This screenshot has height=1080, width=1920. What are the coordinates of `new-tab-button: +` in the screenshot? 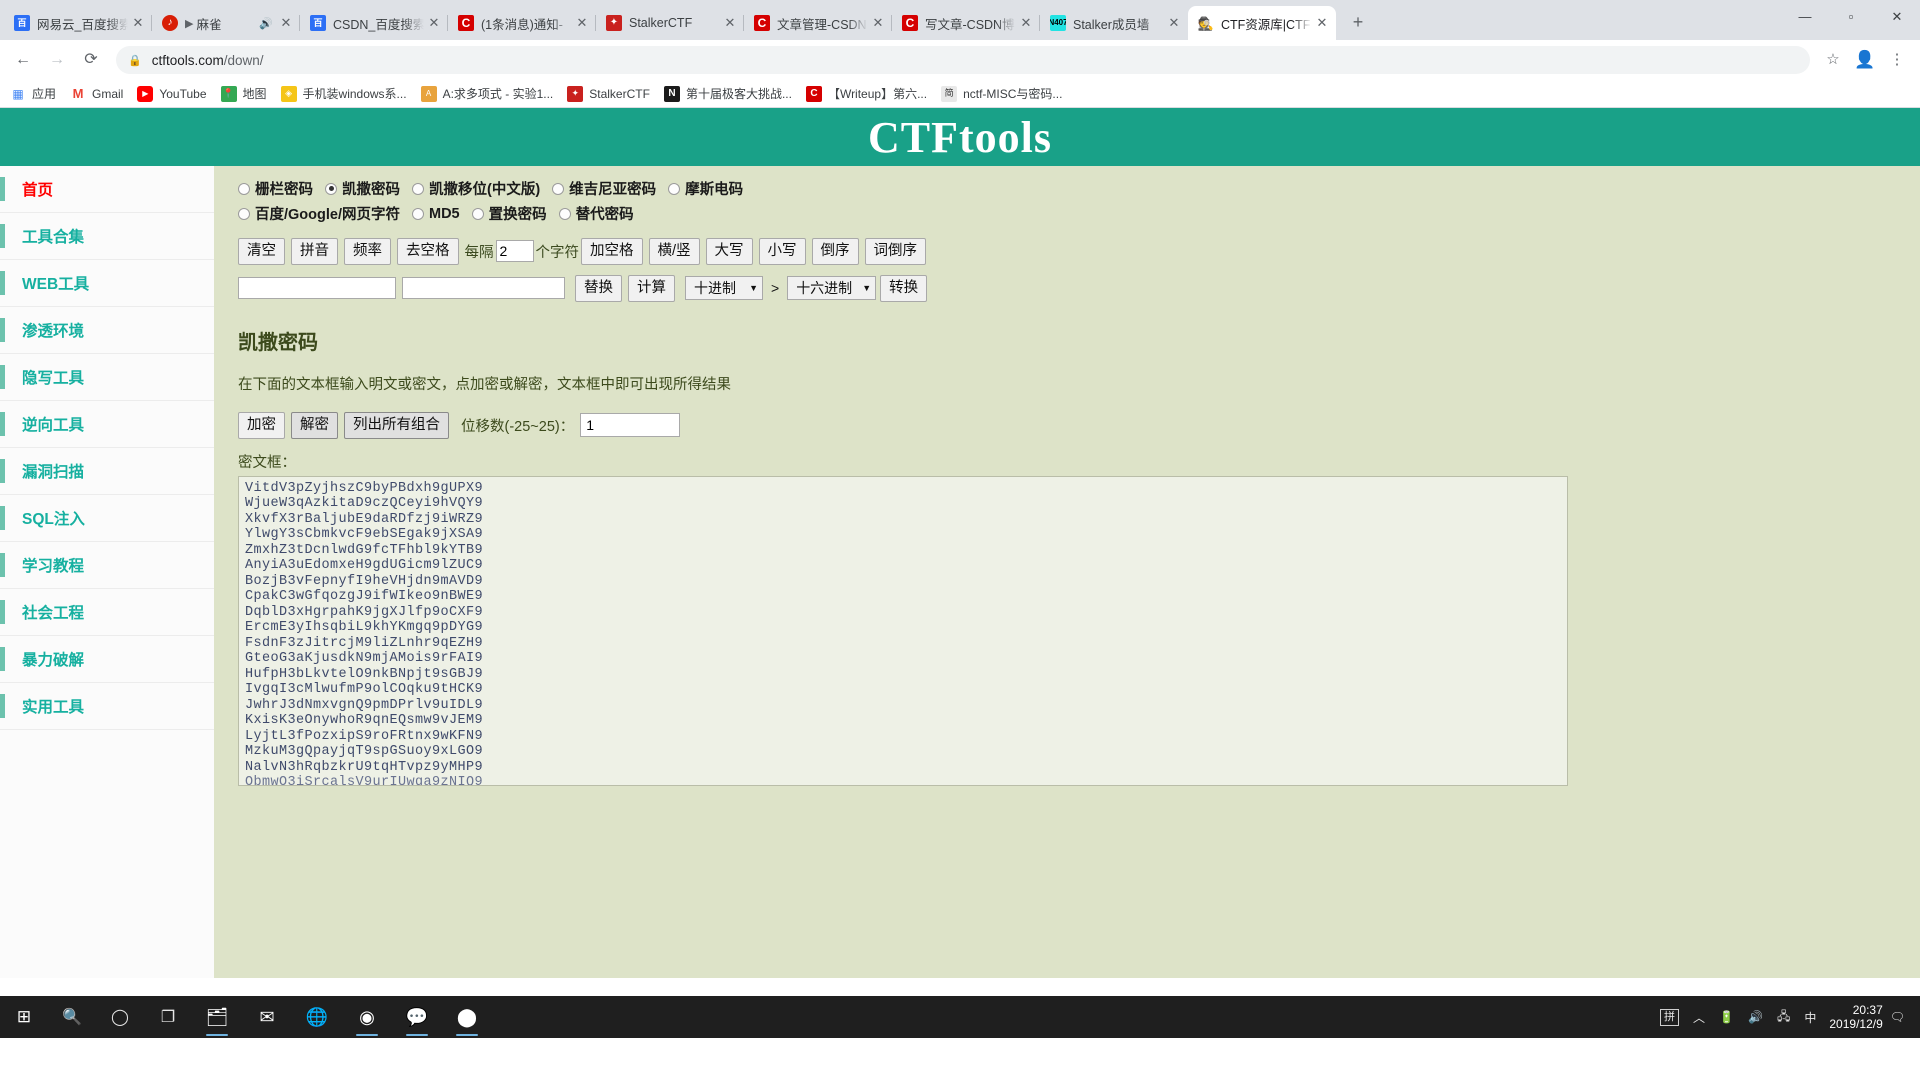 It's located at (1358, 23).